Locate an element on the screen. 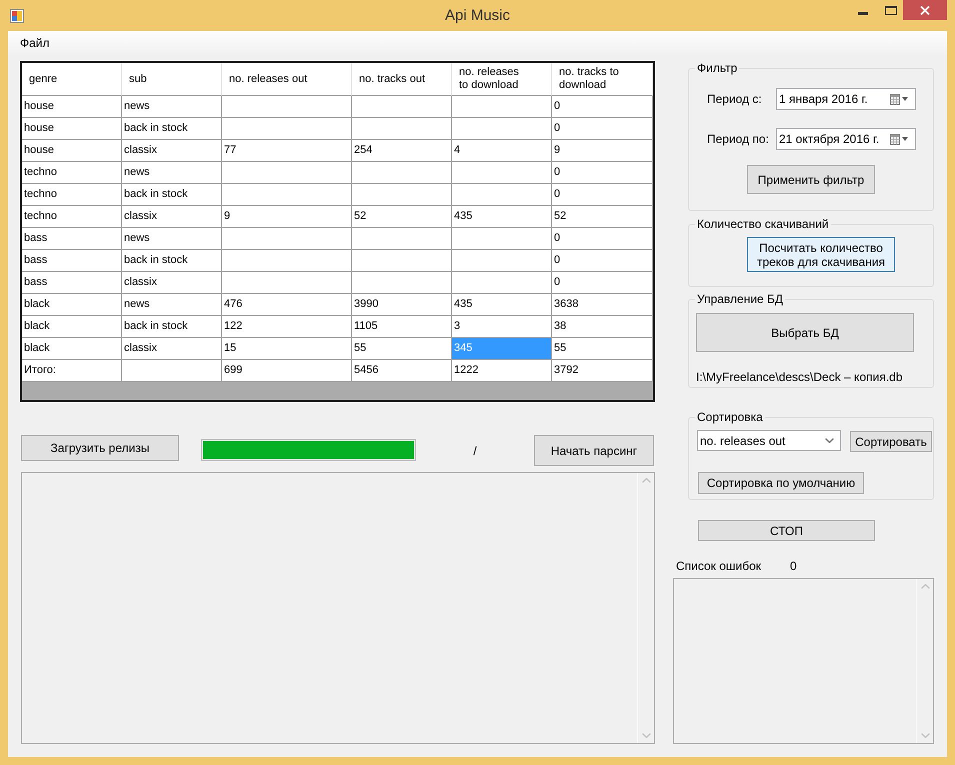 Image resolution: width=955 pixels, height=765 pixels. error-list-box is located at coordinates (803, 661).